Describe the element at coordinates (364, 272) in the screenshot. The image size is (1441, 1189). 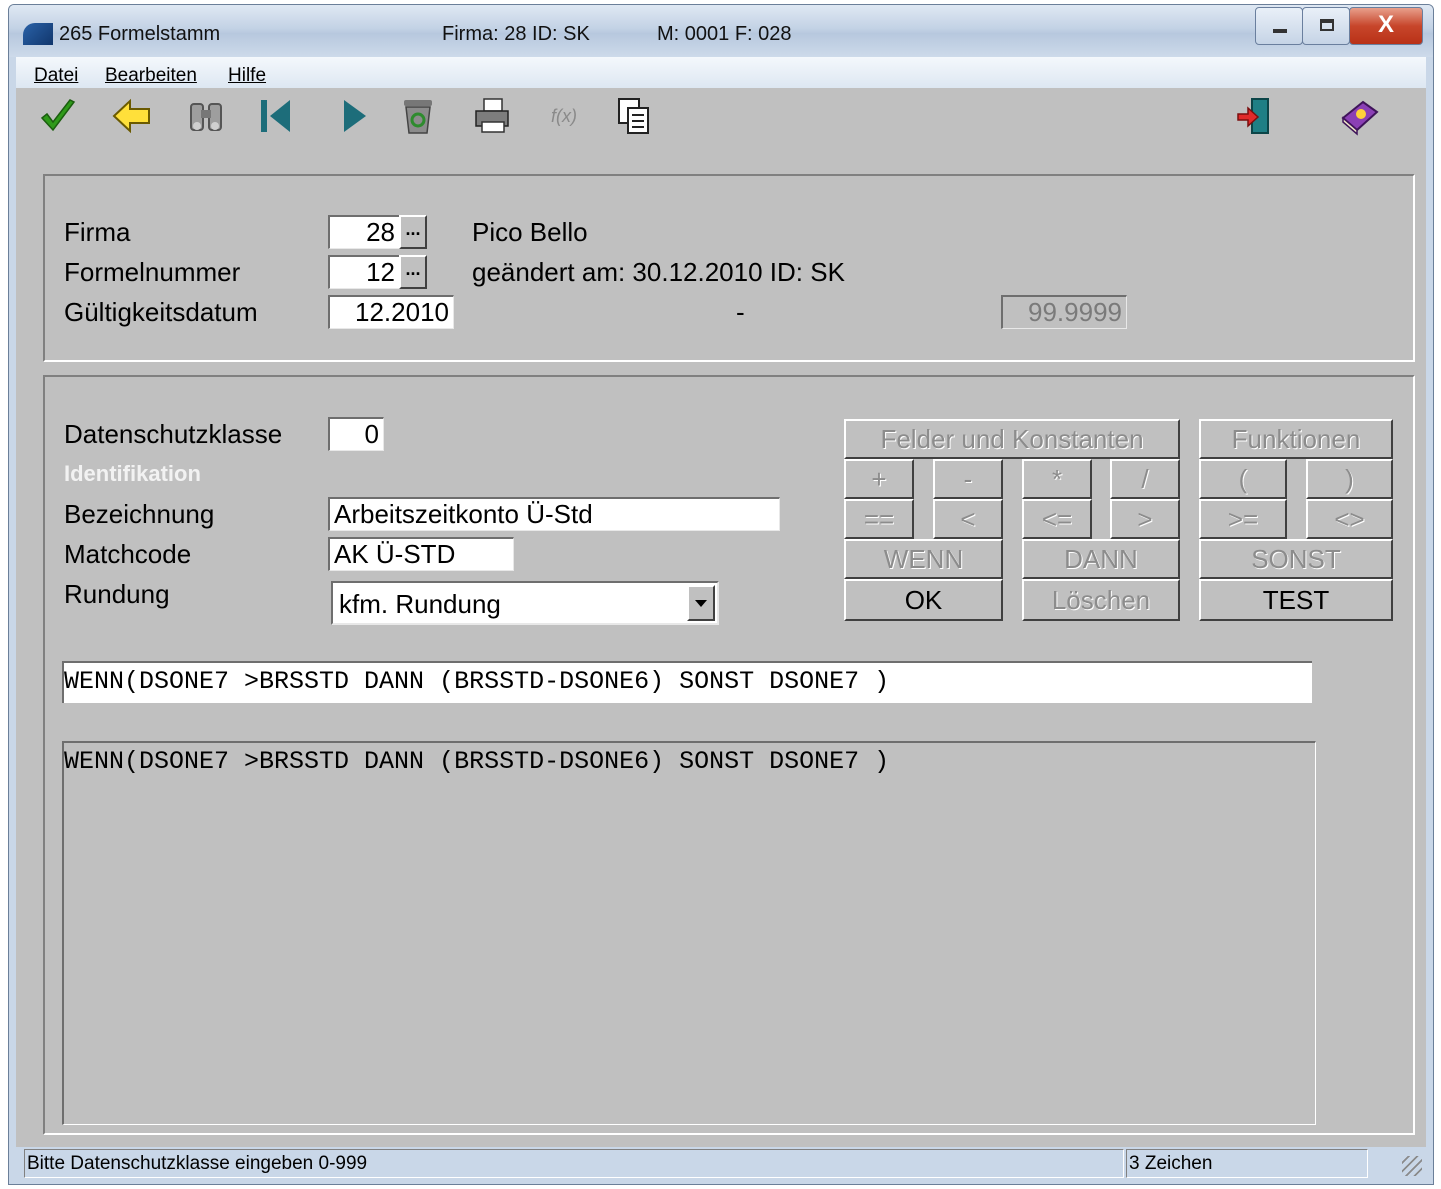
I see `formelnummer-input: 12` at that location.